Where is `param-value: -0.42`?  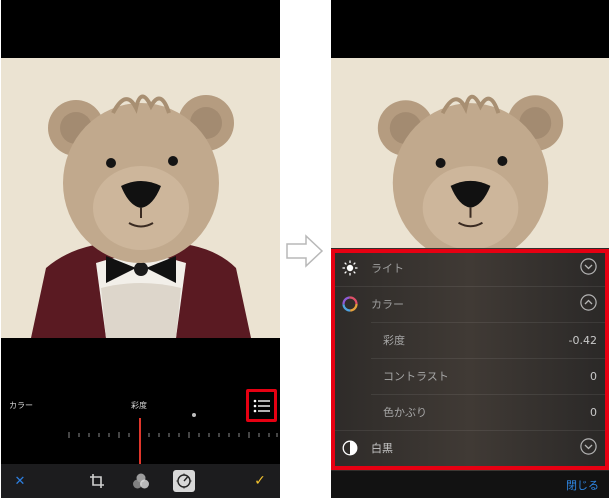
param-value: -0.42 is located at coordinates (582, 340).